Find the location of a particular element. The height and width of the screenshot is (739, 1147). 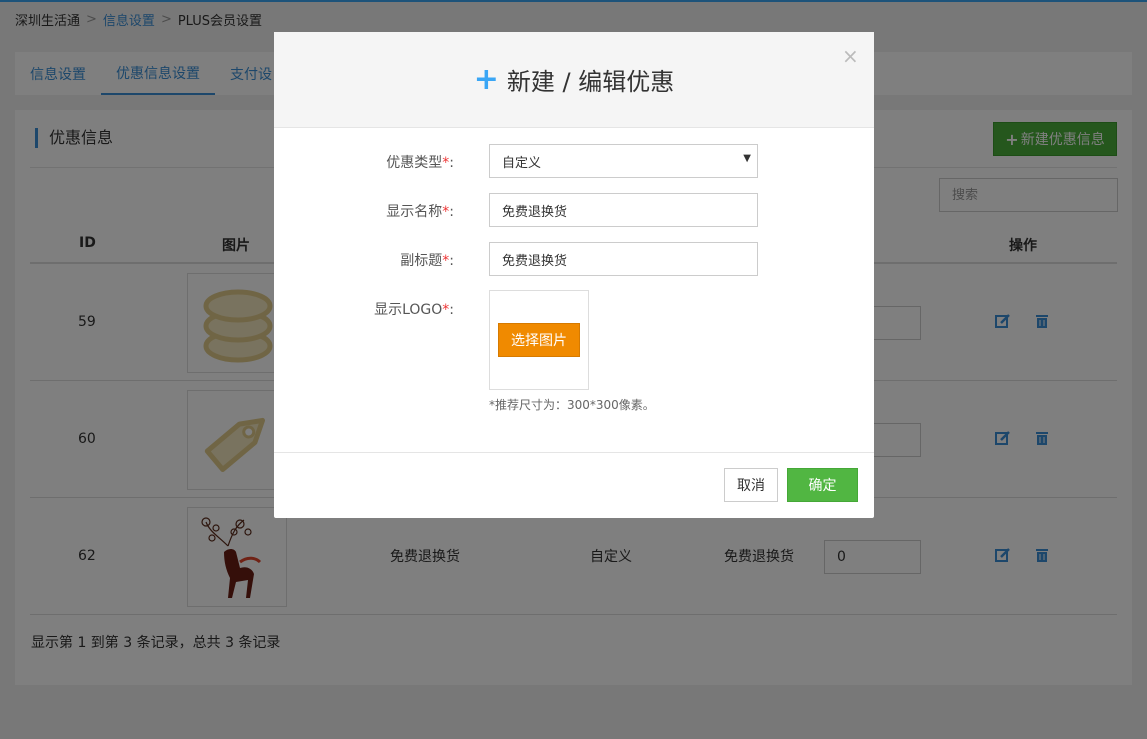

modal-header: + 新建 / 编辑优惠 is located at coordinates (574, 80).